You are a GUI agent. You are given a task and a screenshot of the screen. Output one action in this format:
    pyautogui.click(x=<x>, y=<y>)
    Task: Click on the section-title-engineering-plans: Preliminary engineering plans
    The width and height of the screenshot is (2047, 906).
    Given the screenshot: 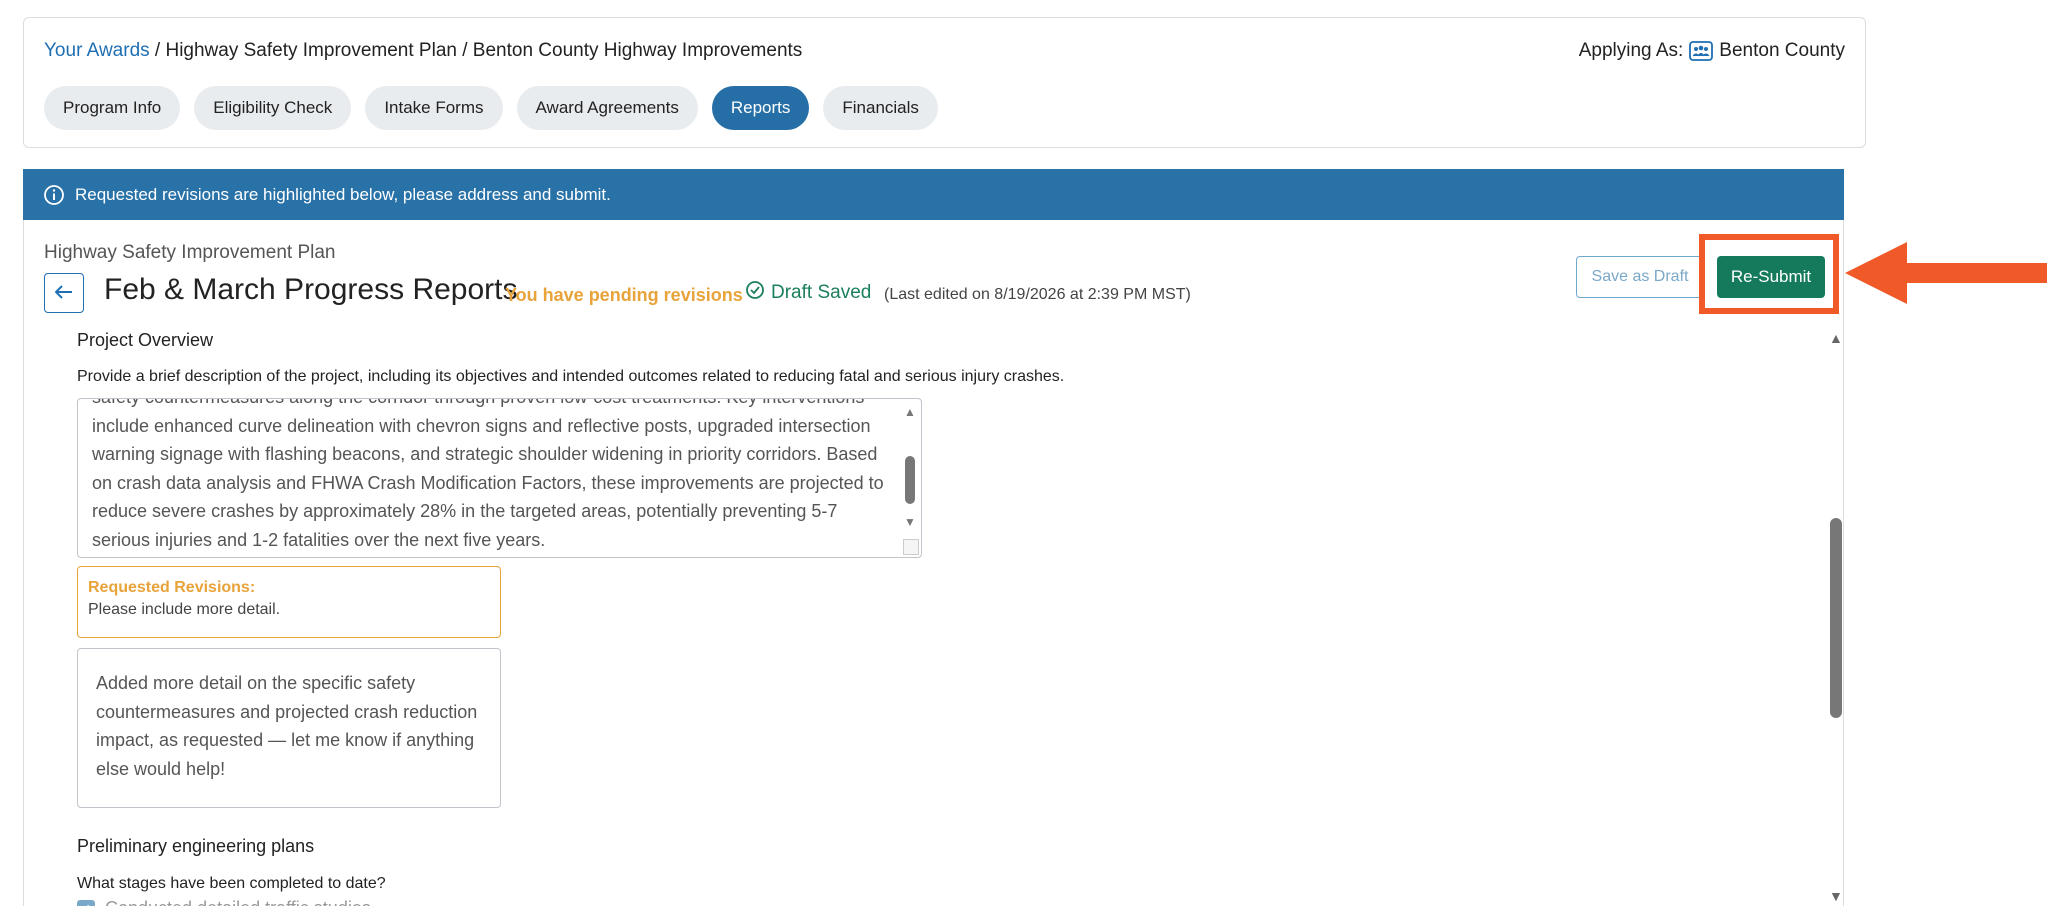 What is the action you would take?
    pyautogui.click(x=196, y=846)
    